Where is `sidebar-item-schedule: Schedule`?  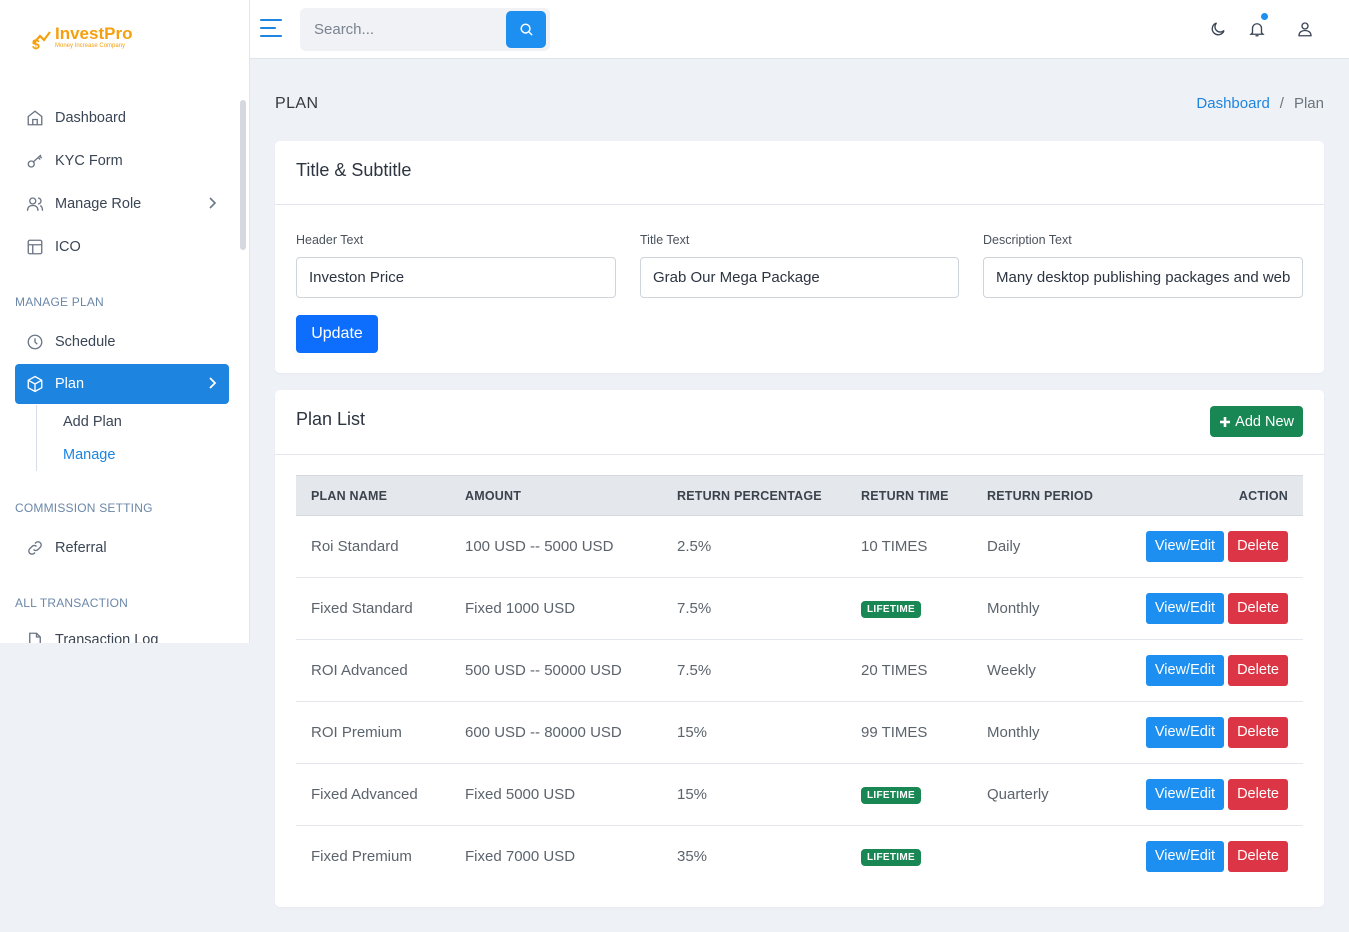 sidebar-item-schedule: Schedule is located at coordinates (122, 342).